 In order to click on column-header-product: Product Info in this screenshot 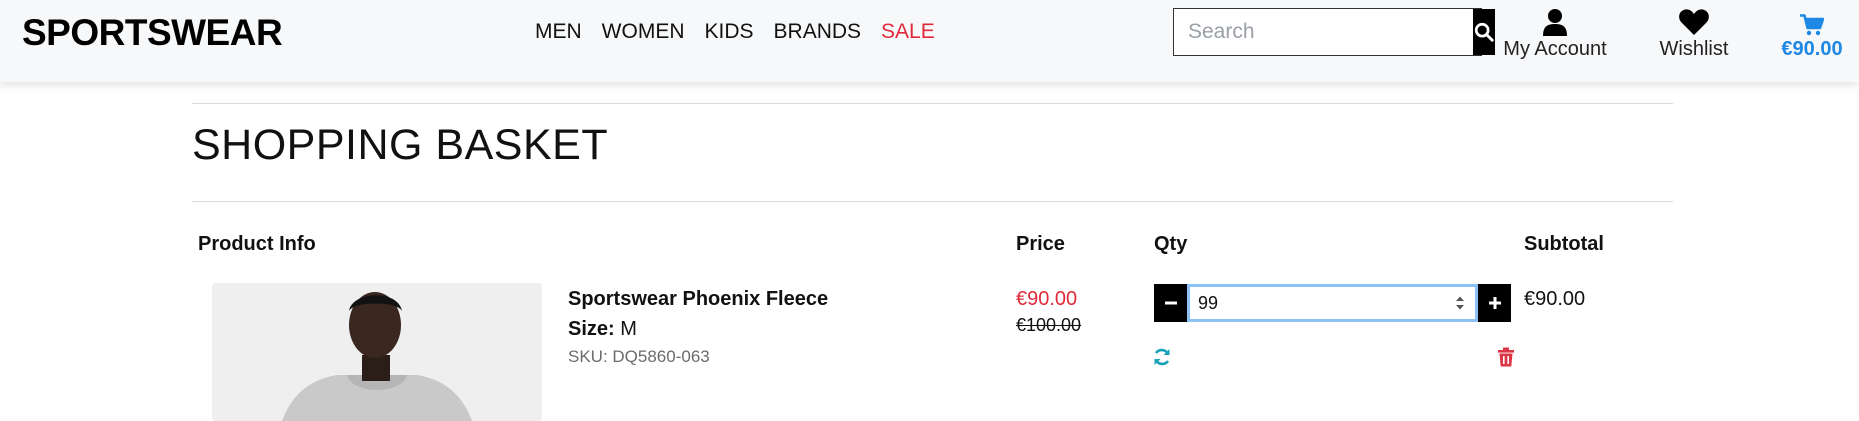, I will do `click(257, 244)`.